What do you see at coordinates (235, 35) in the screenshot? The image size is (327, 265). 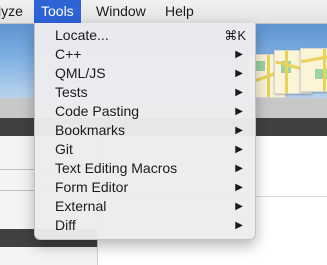 I see `shortcut-label: ⌘K` at bounding box center [235, 35].